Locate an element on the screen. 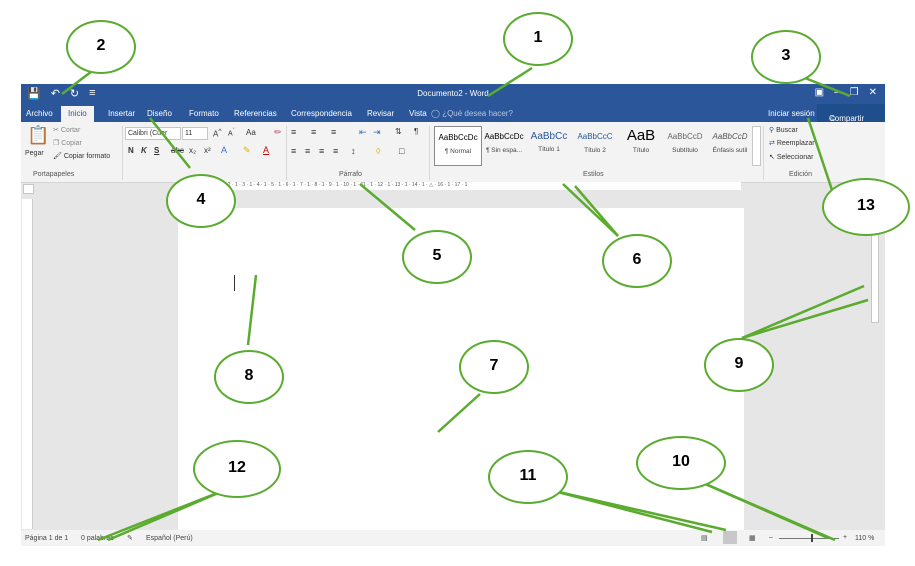  share-button: ☺ Compartir is located at coordinates (851, 113).